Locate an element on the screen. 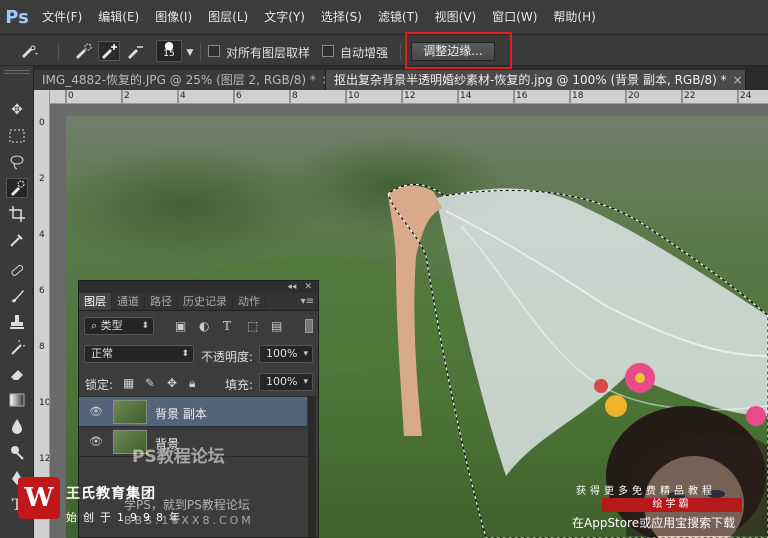 This screenshot has height=538, width=768. quick-select-preset-icon is located at coordinates (29, 51).